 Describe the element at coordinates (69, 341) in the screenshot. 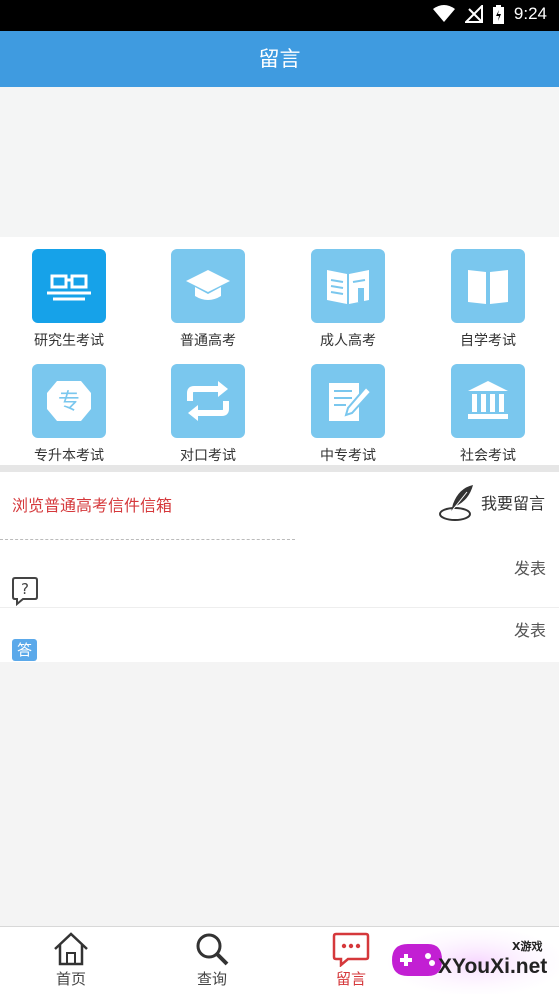

I see `category-label: 研究生考试` at that location.